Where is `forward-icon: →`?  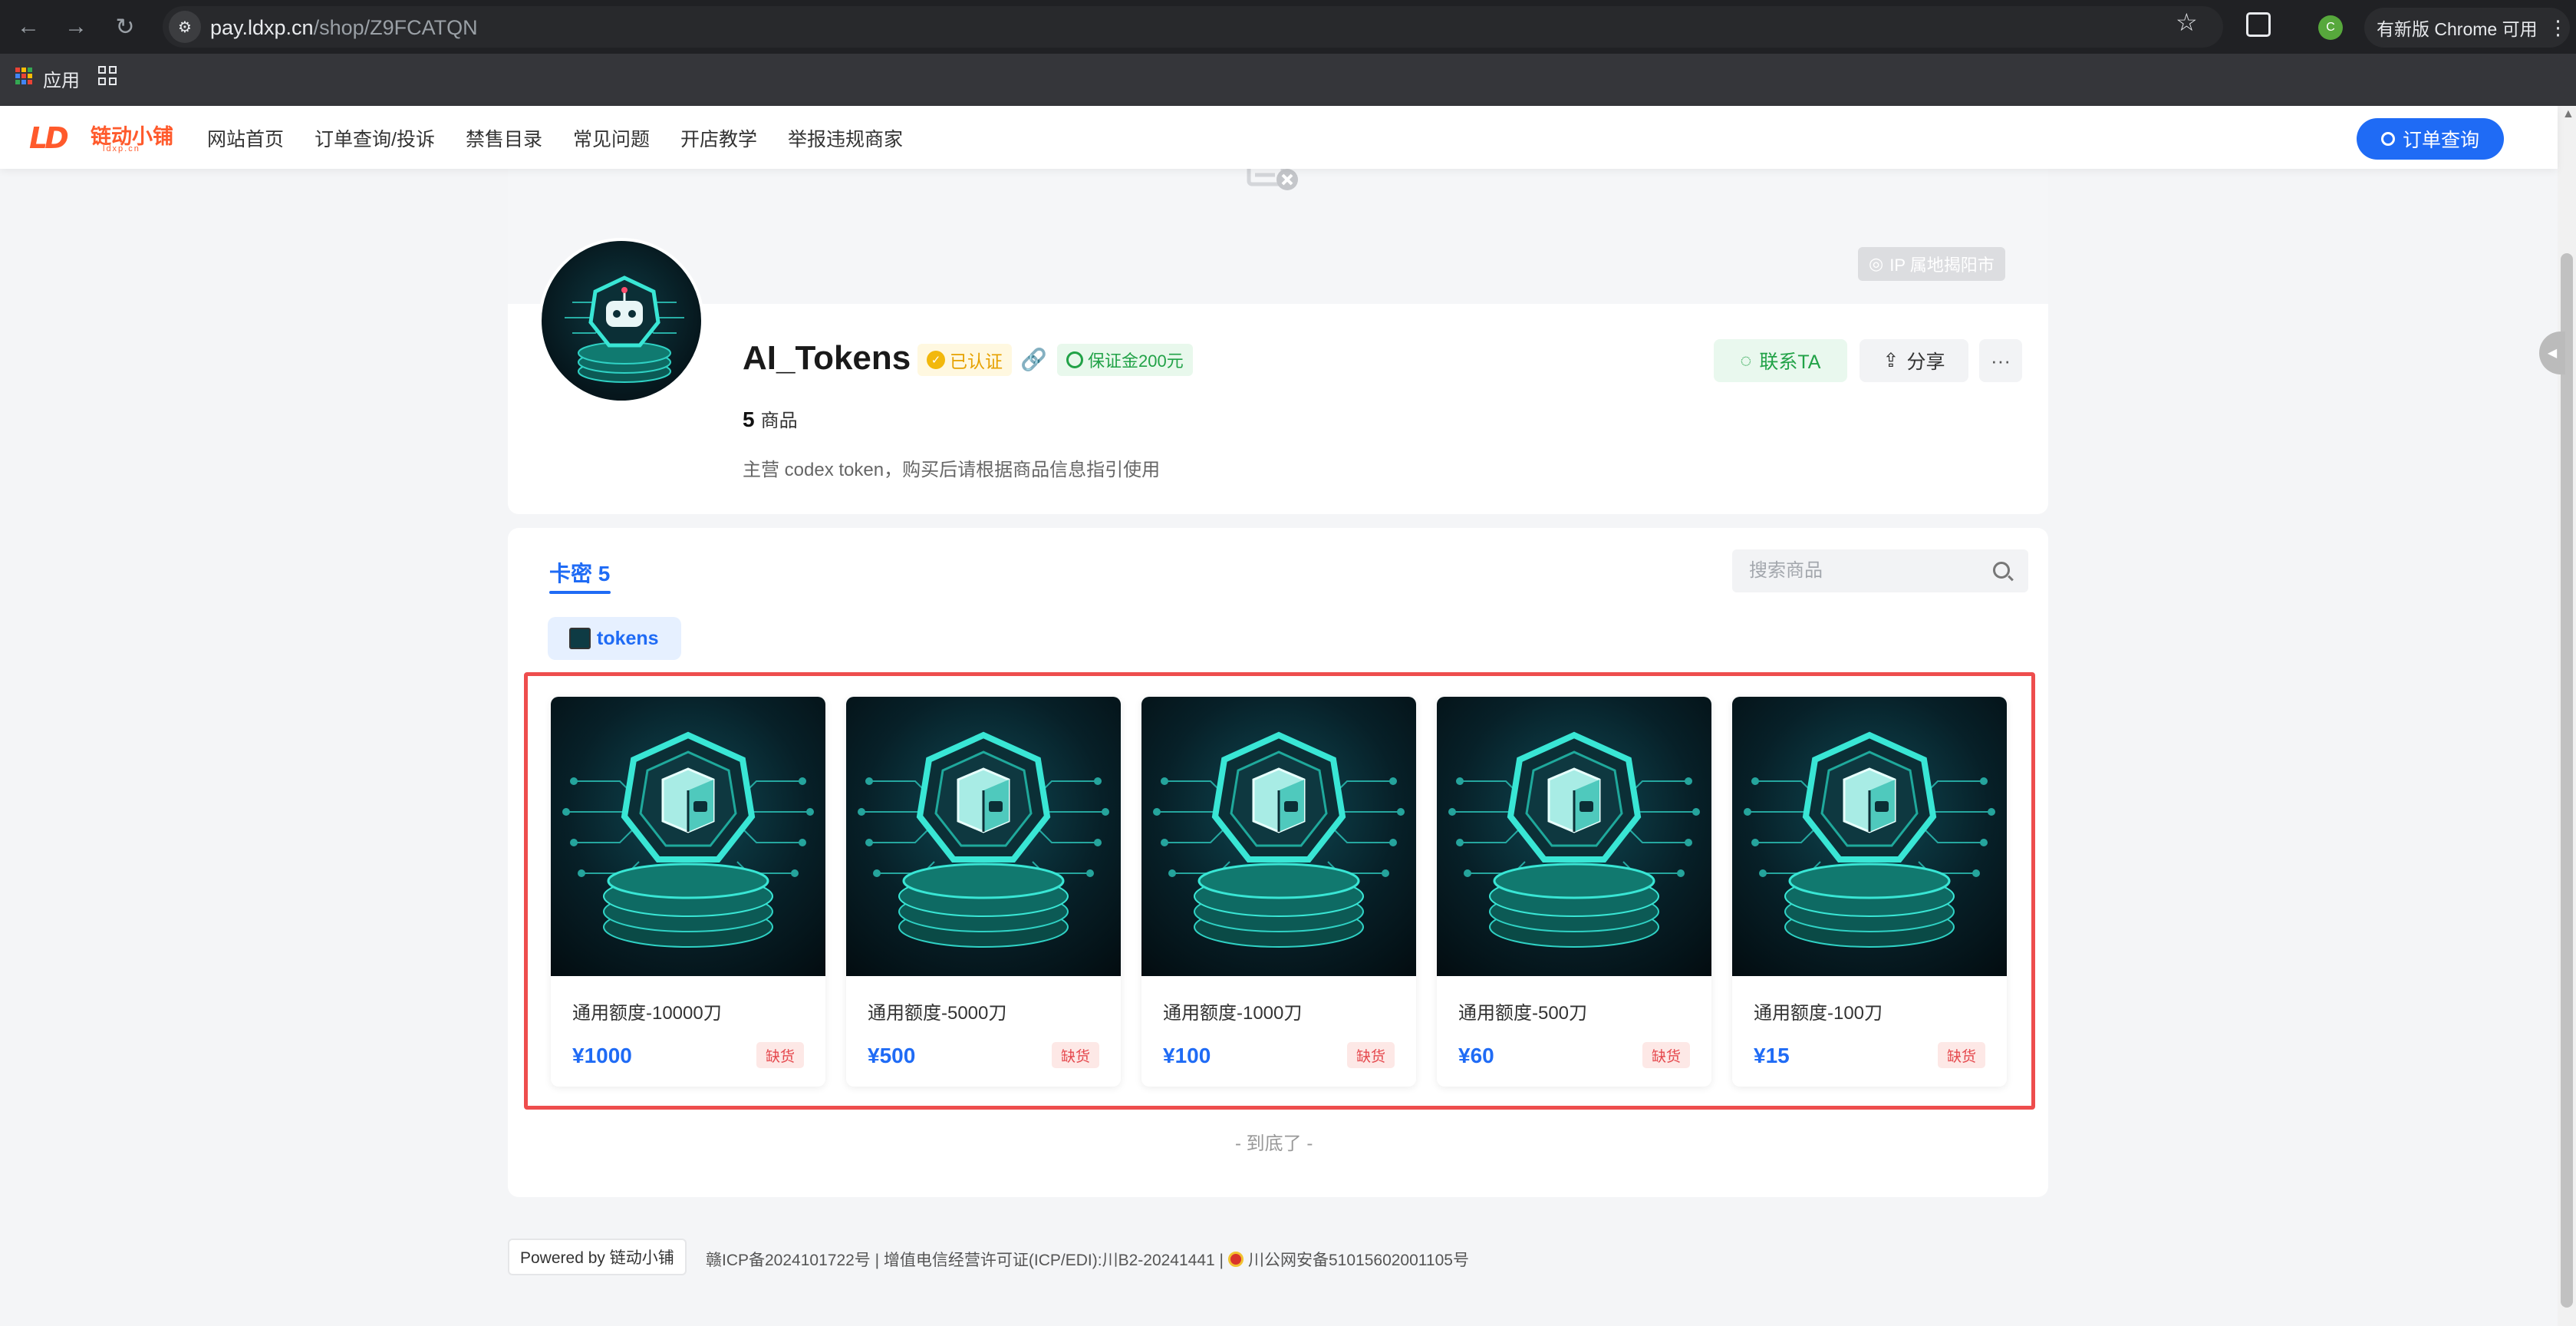 forward-icon: → is located at coordinates (76, 27).